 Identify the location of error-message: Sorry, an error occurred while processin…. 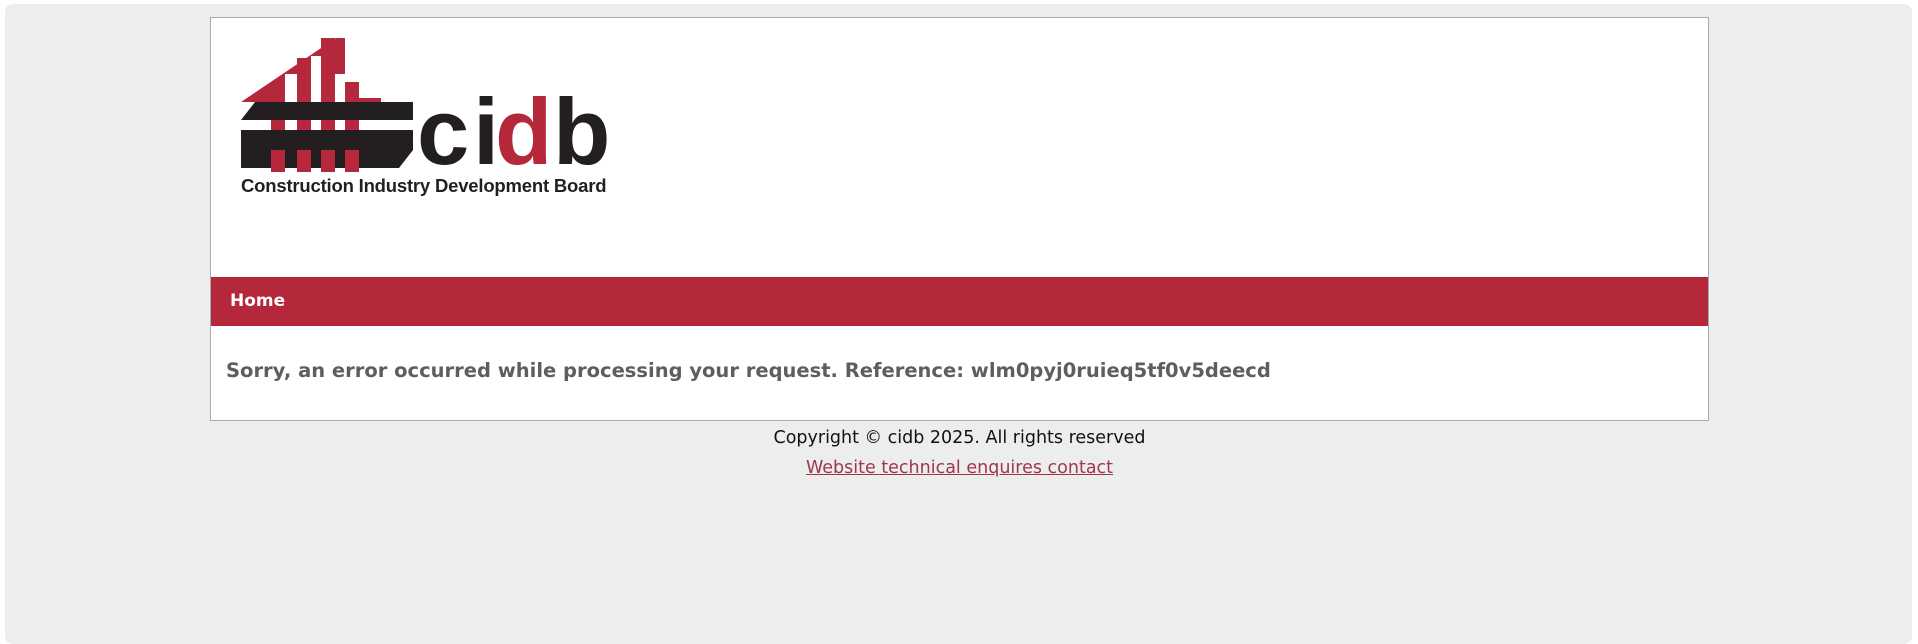
(748, 370).